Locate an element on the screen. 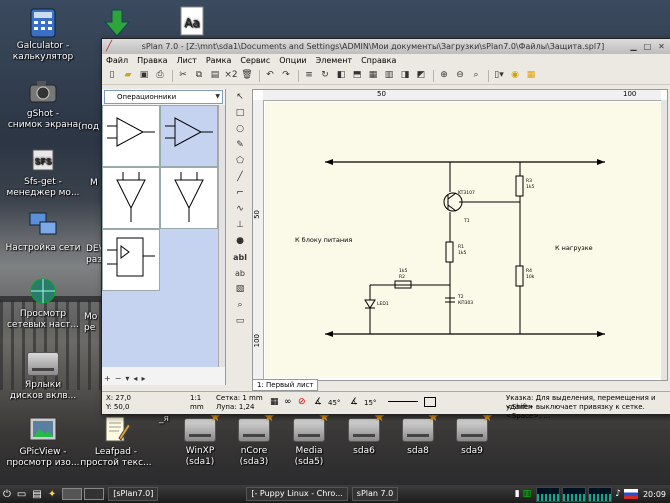  align-icon: ≡ is located at coordinates (309, 75).